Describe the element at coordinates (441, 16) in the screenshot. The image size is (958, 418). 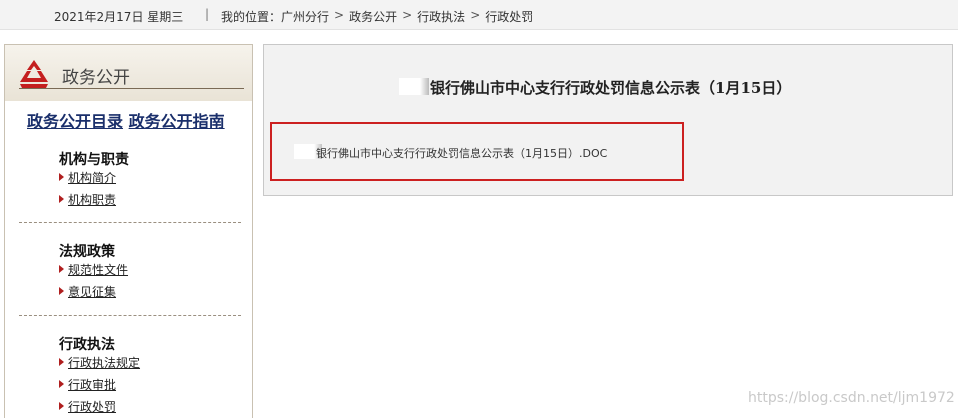
I see `breadcrumb-zhifa: 行政执法` at that location.